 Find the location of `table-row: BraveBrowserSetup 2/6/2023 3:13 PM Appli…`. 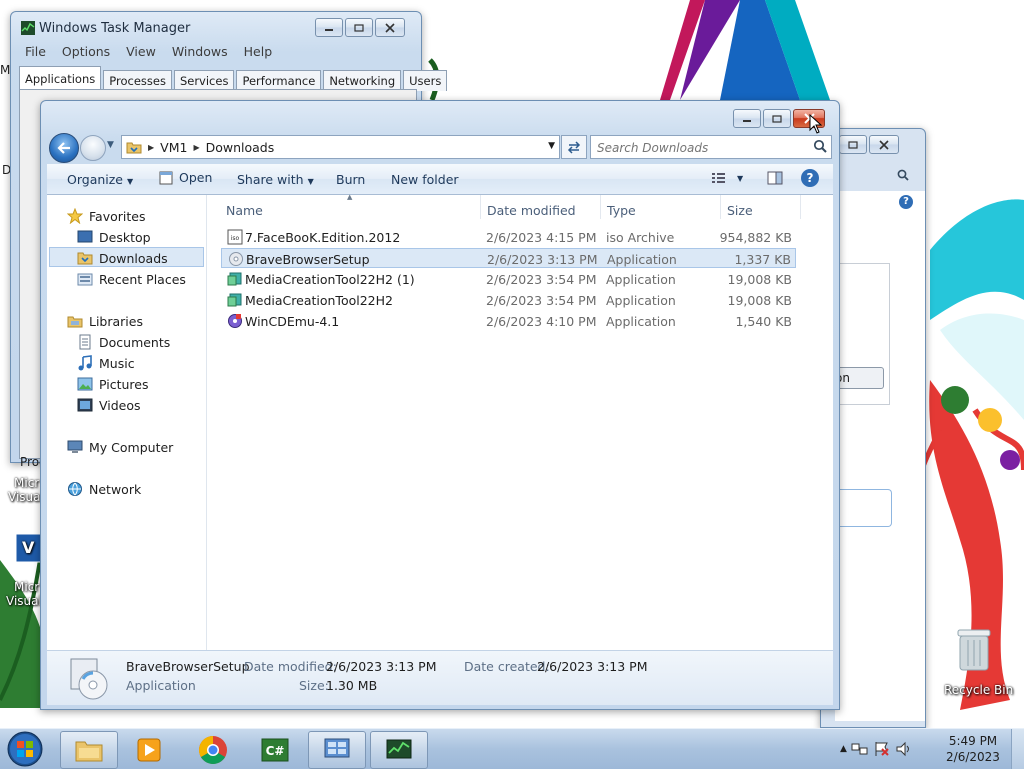

table-row: BraveBrowserSetup 2/6/2023 3:13 PM Appli… is located at coordinates (508, 258).